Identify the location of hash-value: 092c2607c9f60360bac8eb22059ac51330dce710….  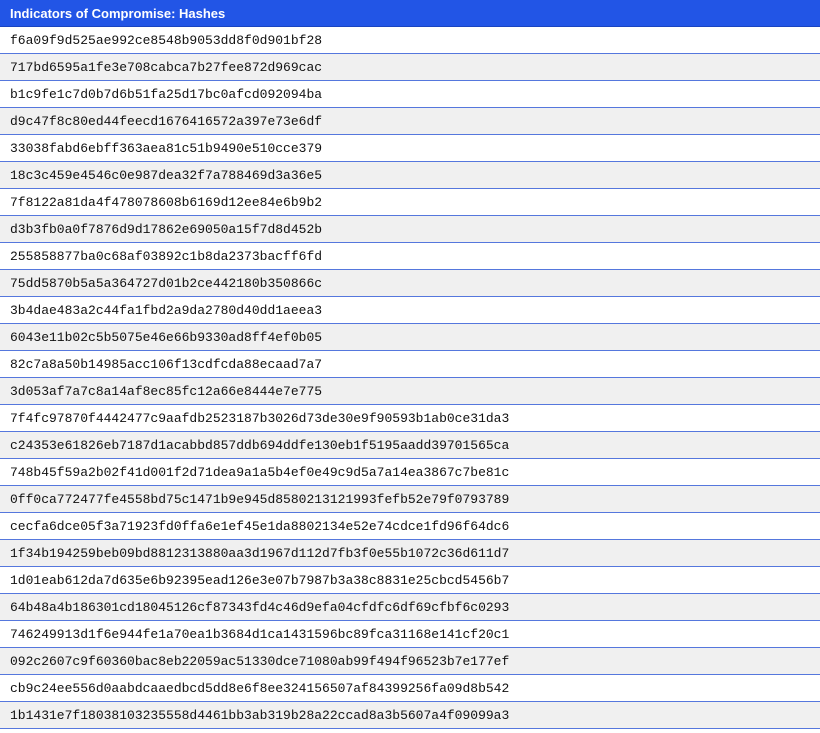
(410, 661).